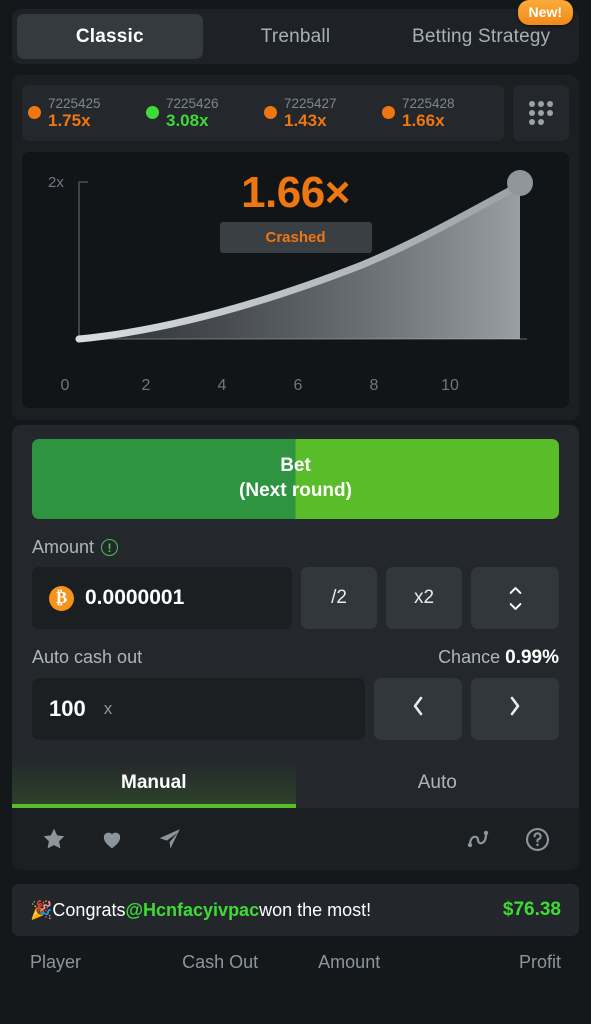 The image size is (591, 1024). I want to click on chart-xaxis: 0 2 4 6 8 10, so click(295, 386).